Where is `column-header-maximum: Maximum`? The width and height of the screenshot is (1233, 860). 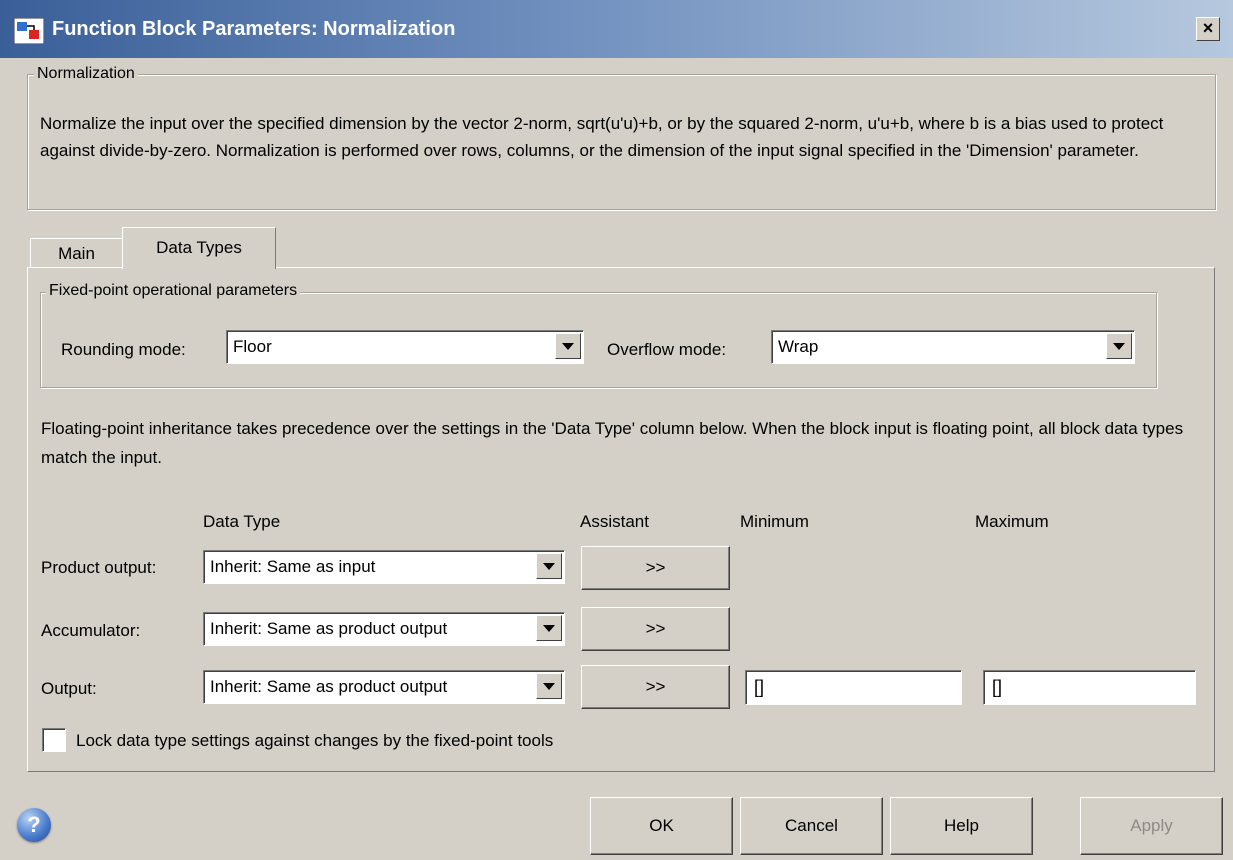 column-header-maximum: Maximum is located at coordinates (1012, 521).